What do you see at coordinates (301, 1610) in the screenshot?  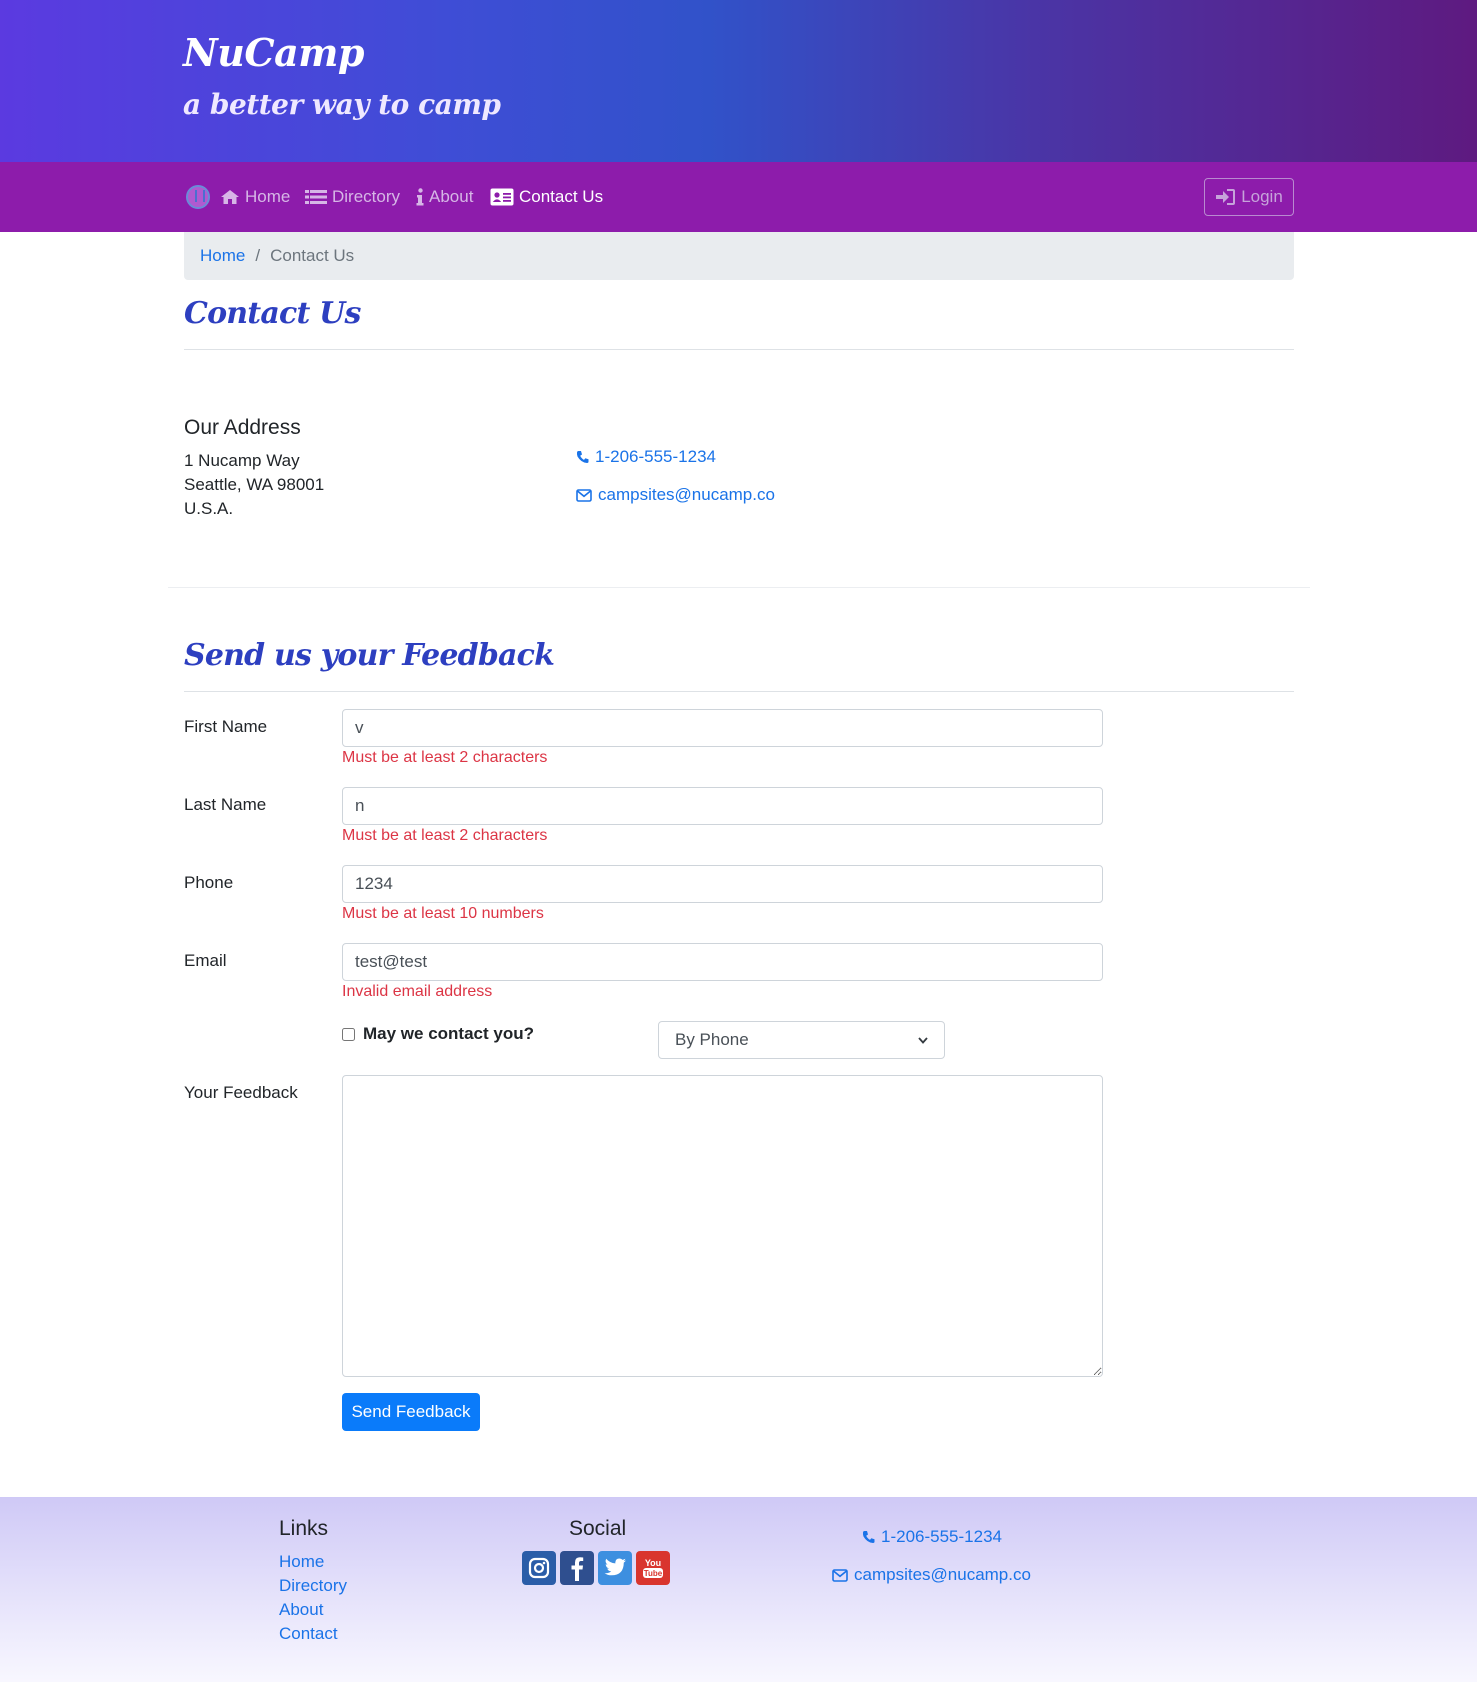 I see `footer-link-about: About` at bounding box center [301, 1610].